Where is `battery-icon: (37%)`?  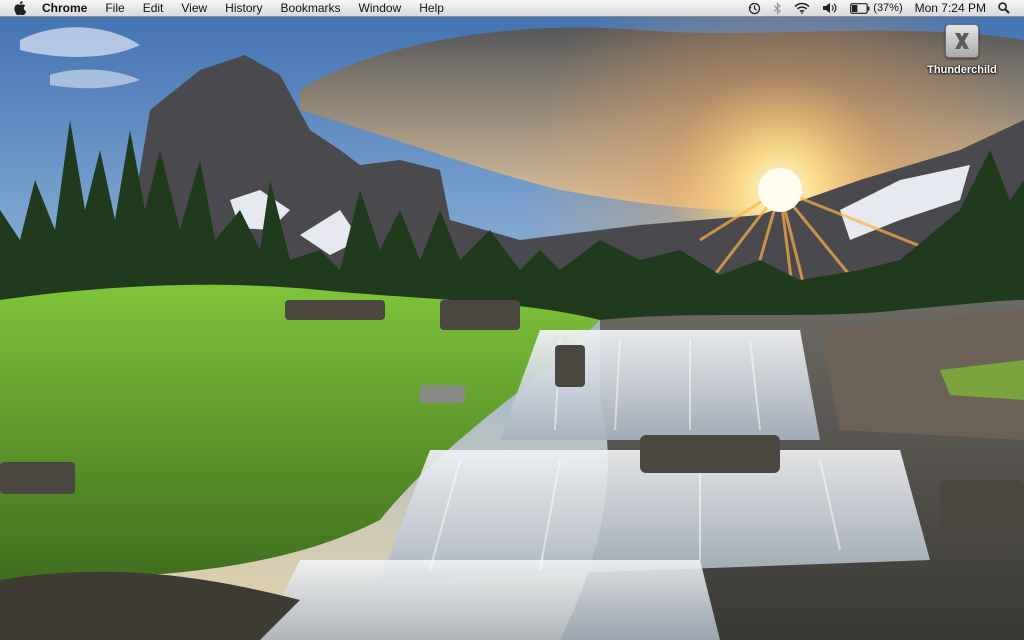 battery-icon: (37%) is located at coordinates (876, 8).